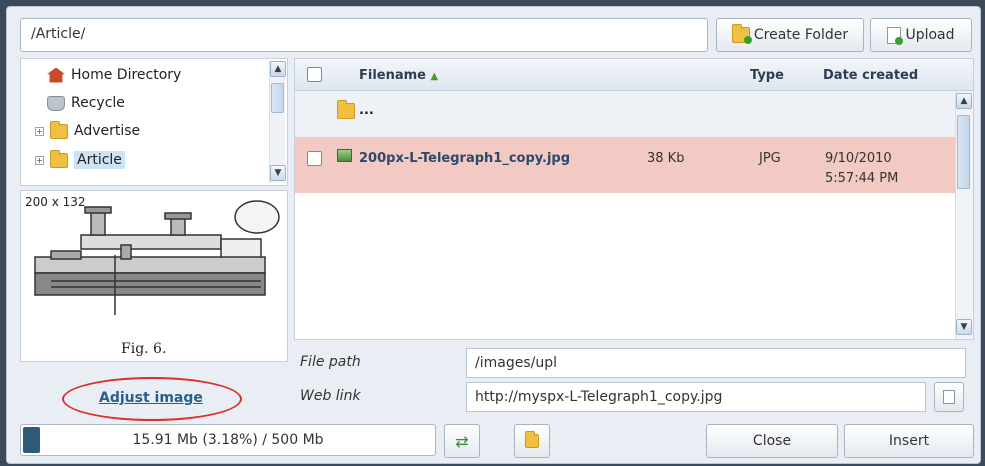  I want to click on refresh-icon: ⇄, so click(462, 441).